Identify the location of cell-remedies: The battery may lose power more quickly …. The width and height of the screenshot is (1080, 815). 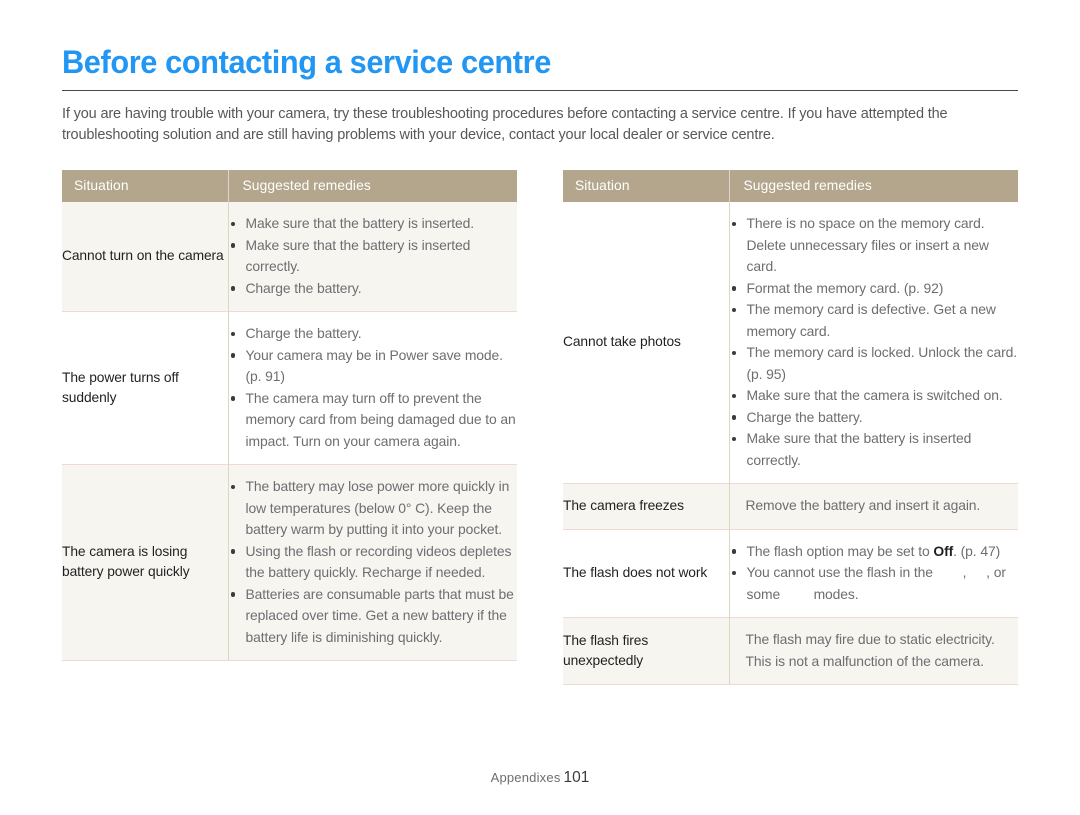
(372, 562).